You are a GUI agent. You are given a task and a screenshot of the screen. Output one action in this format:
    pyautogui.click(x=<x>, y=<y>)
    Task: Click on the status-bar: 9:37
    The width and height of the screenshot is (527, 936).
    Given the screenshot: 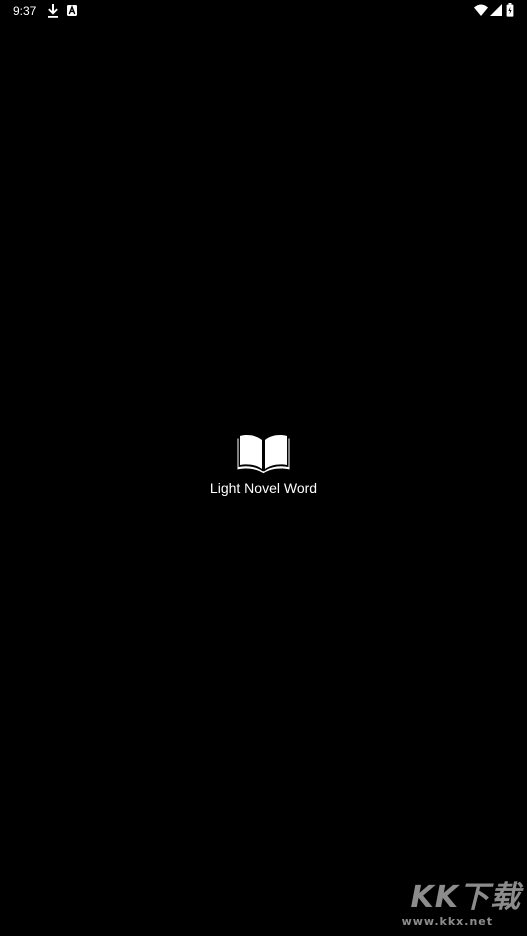 What is the action you would take?
    pyautogui.click(x=263, y=11)
    